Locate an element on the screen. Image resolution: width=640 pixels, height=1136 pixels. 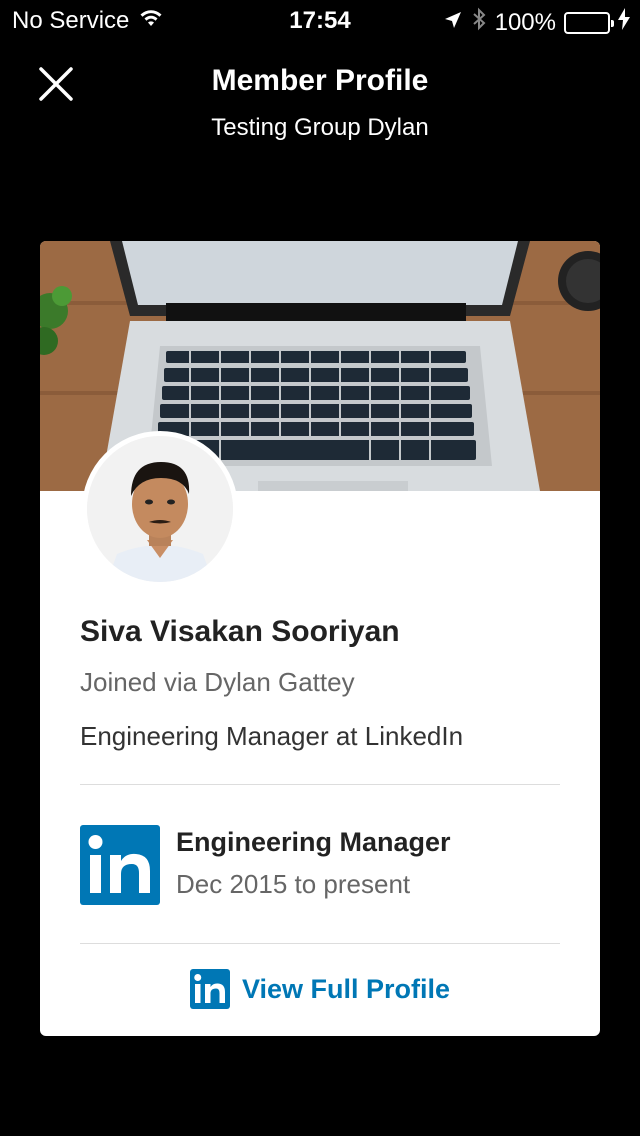
joined-via: Joined via Dylan Gattey is located at coordinates (217, 682).